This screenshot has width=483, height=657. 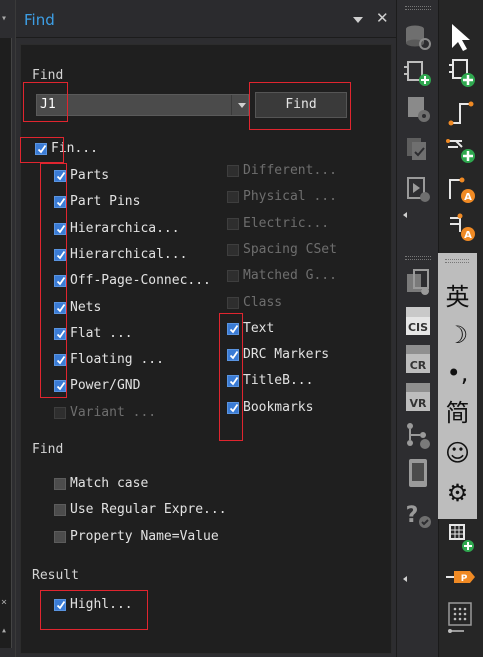 I want to click on find-button: Find, so click(x=301, y=105).